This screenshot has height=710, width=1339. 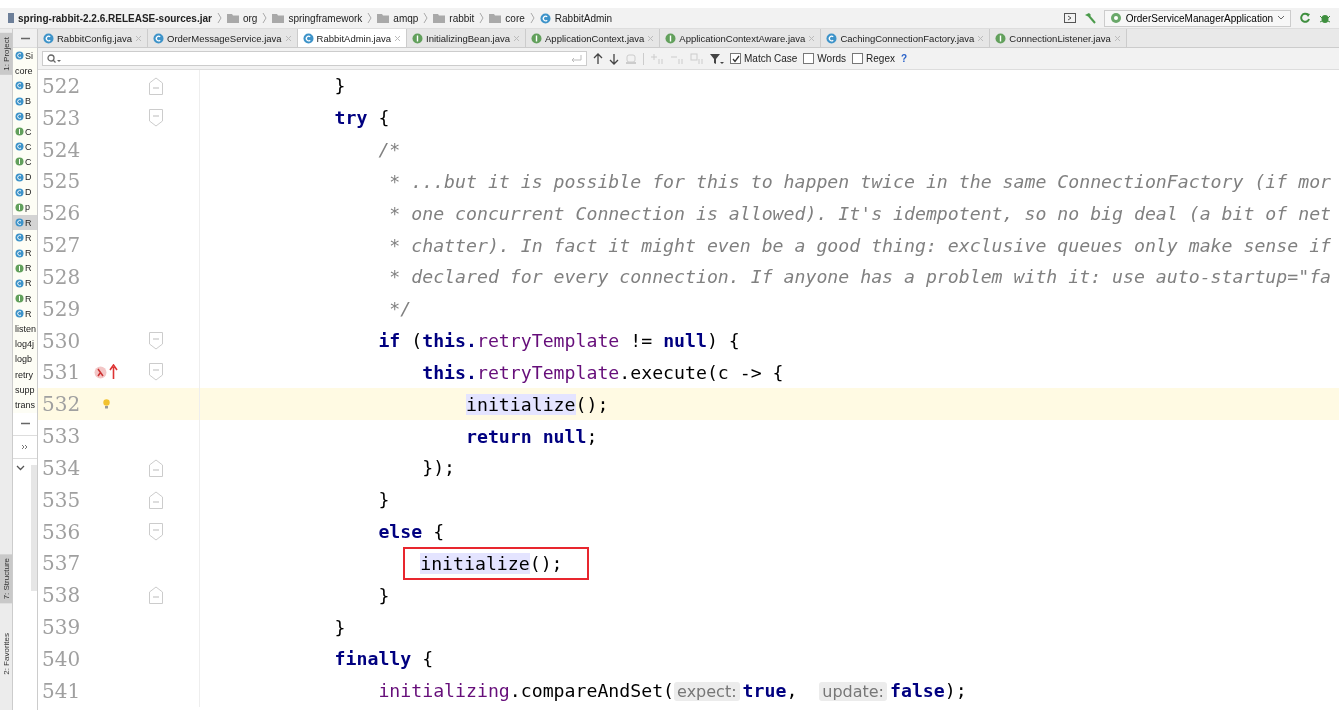 I want to click on tool-window-button: 1: Project, so click(x=6, y=54).